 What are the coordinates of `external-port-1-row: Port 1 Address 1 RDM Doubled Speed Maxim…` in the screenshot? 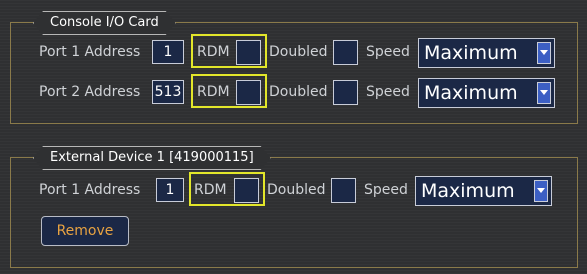 It's located at (294, 189).